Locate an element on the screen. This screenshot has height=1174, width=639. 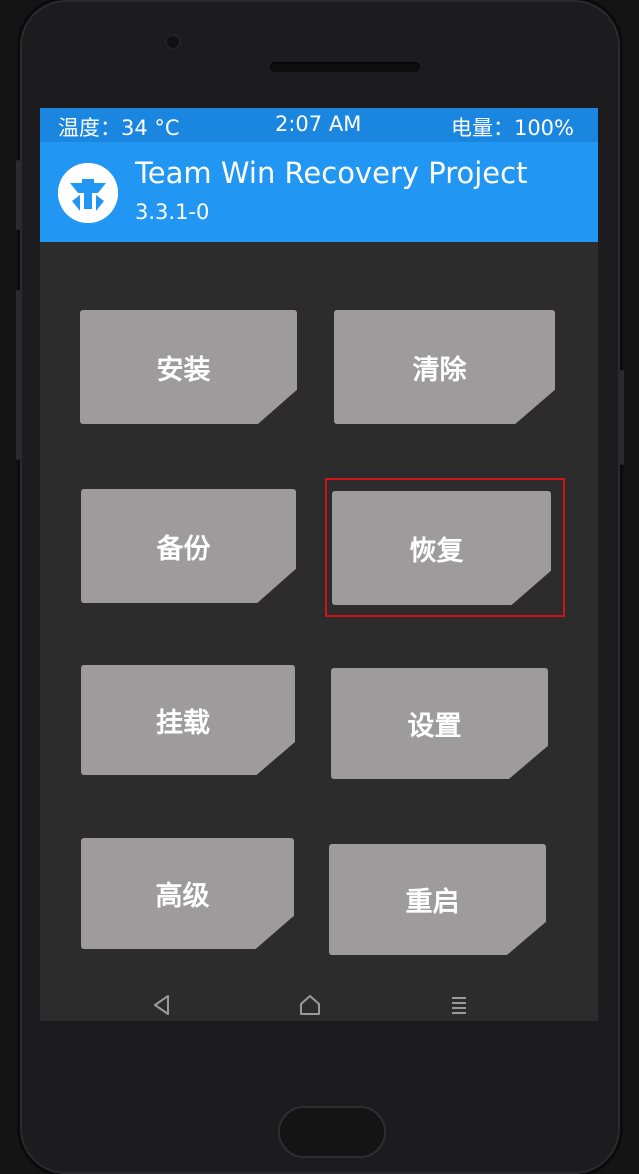
status-bar: 温度：34 °C 2:07 AM 电量：100% is located at coordinates (319, 125).